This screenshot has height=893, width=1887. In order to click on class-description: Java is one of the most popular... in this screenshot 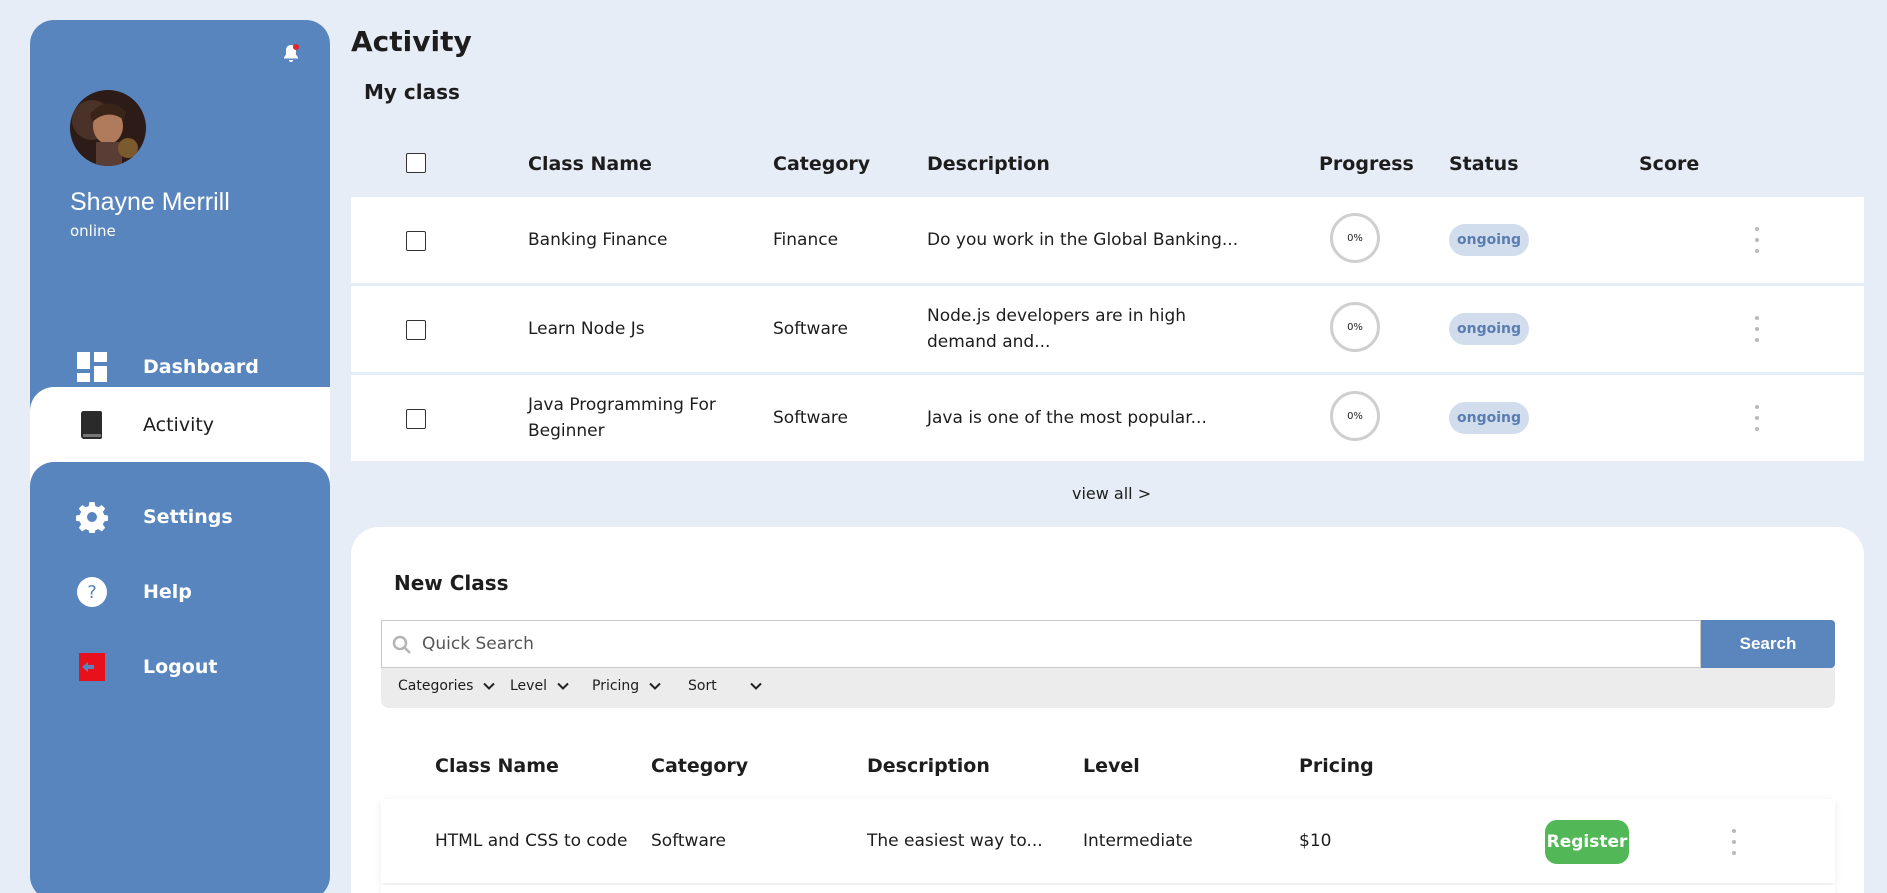, I will do `click(1067, 418)`.